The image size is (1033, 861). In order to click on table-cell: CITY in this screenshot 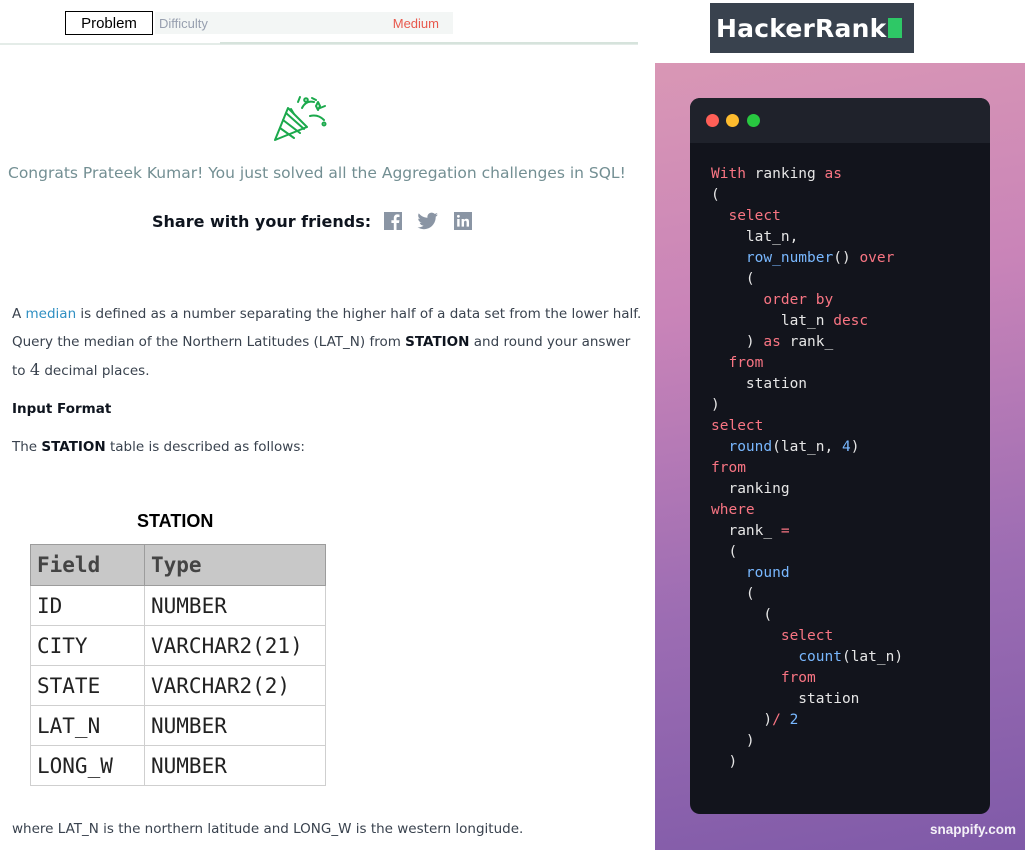, I will do `click(87, 645)`.